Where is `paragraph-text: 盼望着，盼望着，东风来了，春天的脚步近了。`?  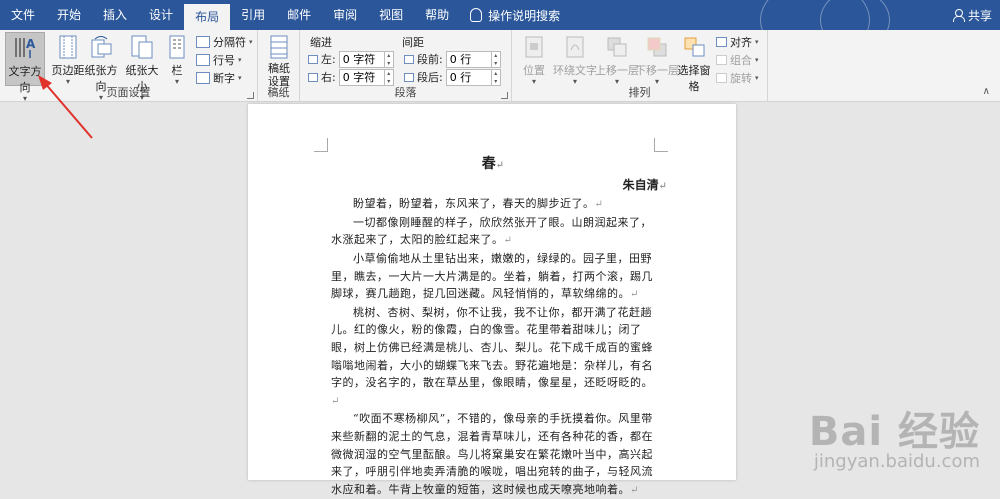 paragraph-text: 盼望着，盼望着，东风来了，春天的脚步近了。 is located at coordinates (474, 204).